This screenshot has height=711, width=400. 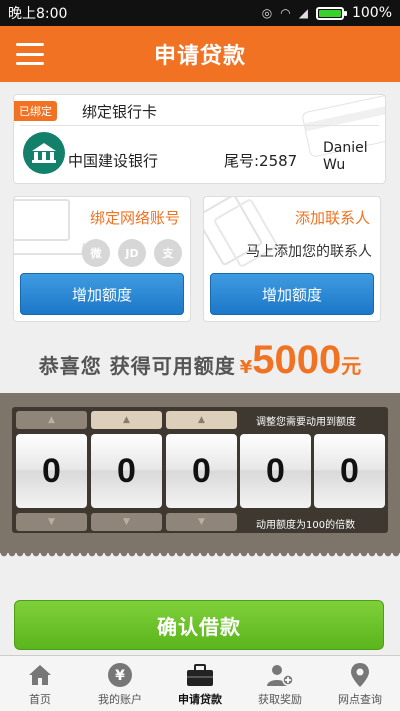 I want to click on tab-branch-search: 网点查询, so click(x=360, y=683).